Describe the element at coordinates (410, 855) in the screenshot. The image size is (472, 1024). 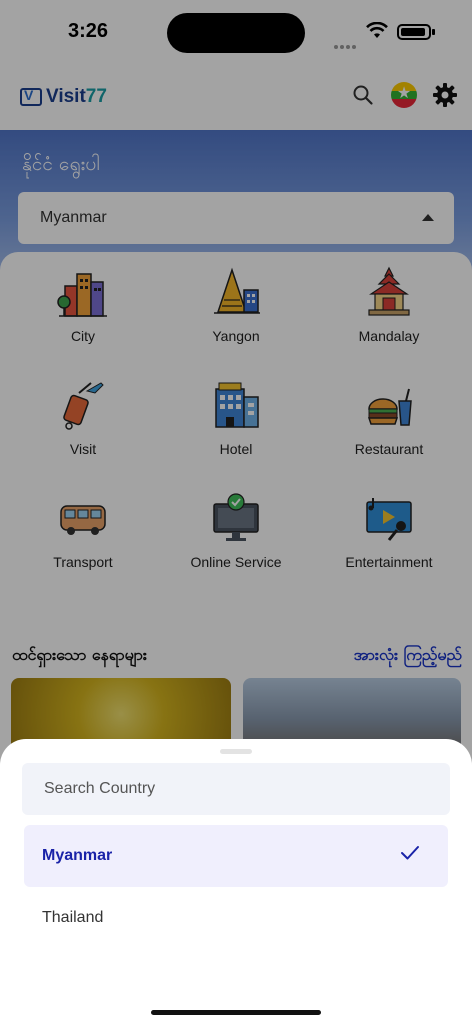
I see `checkmark-icon` at that location.